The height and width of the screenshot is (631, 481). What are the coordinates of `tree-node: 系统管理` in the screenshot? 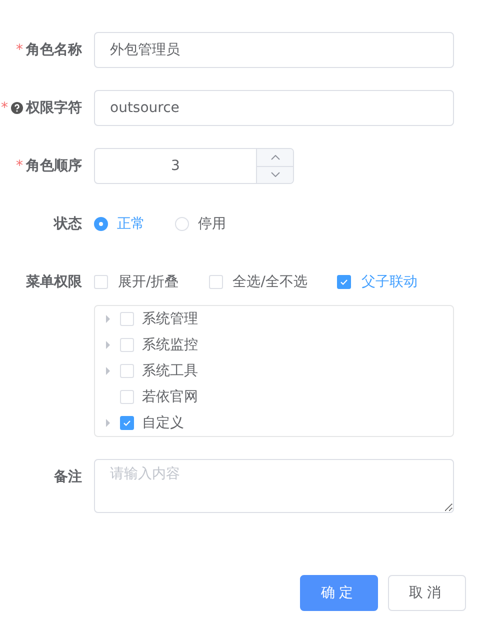 It's located at (170, 319).